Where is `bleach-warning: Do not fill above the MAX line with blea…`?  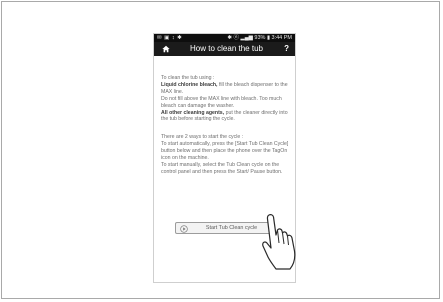
bleach-warning: Do not fill above the MAX line with blea… is located at coordinates (221, 102).